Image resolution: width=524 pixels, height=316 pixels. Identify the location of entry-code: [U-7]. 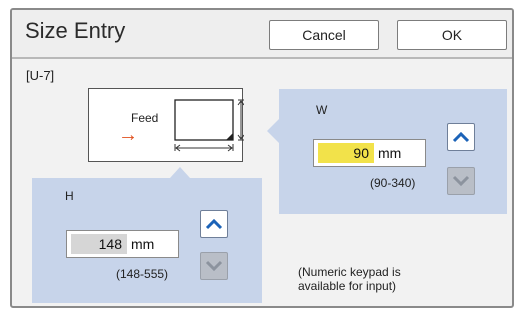
(40, 75).